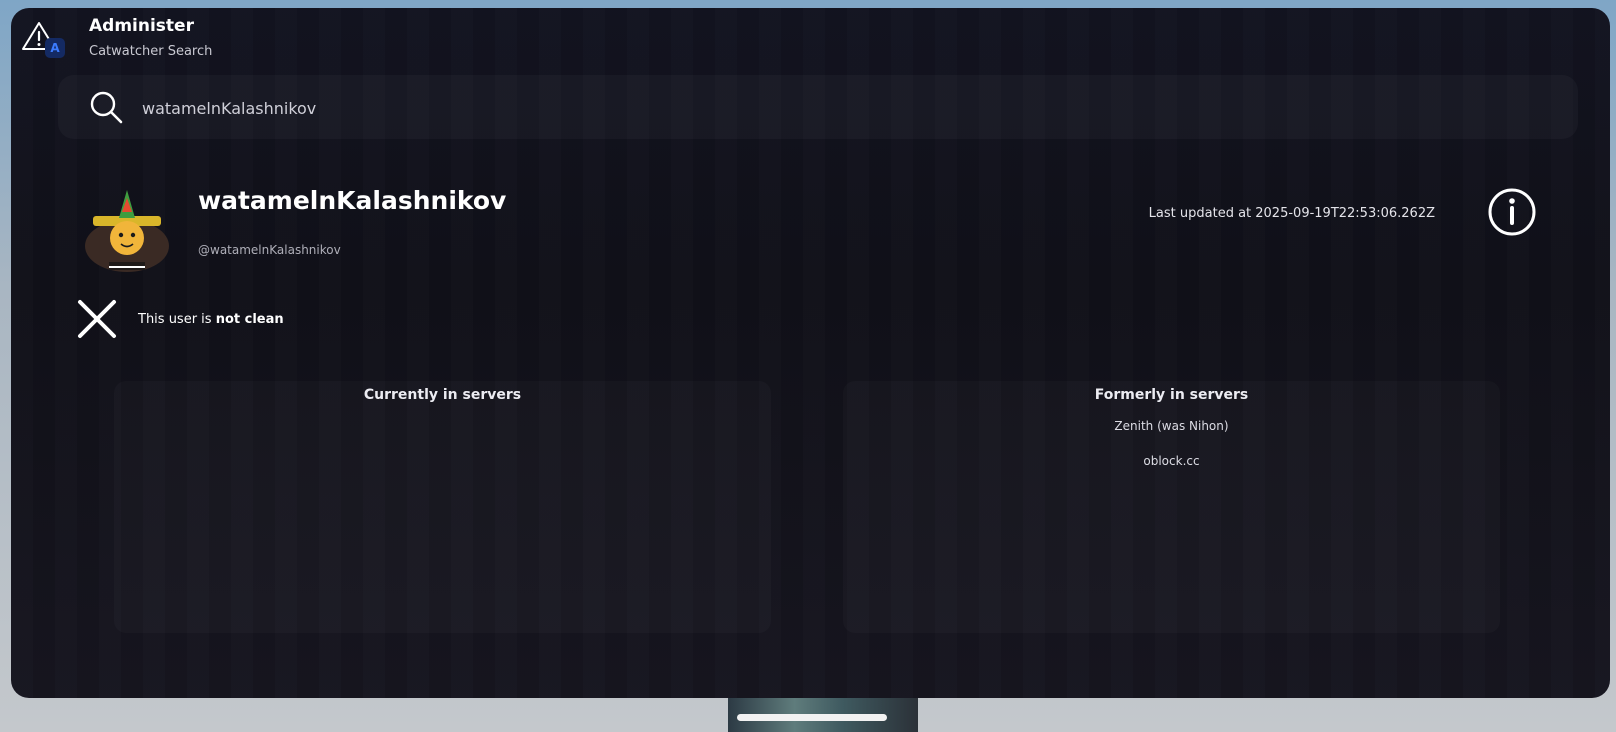 Image resolution: width=1616 pixels, height=732 pixels. I want to click on avatar, so click(127, 234).